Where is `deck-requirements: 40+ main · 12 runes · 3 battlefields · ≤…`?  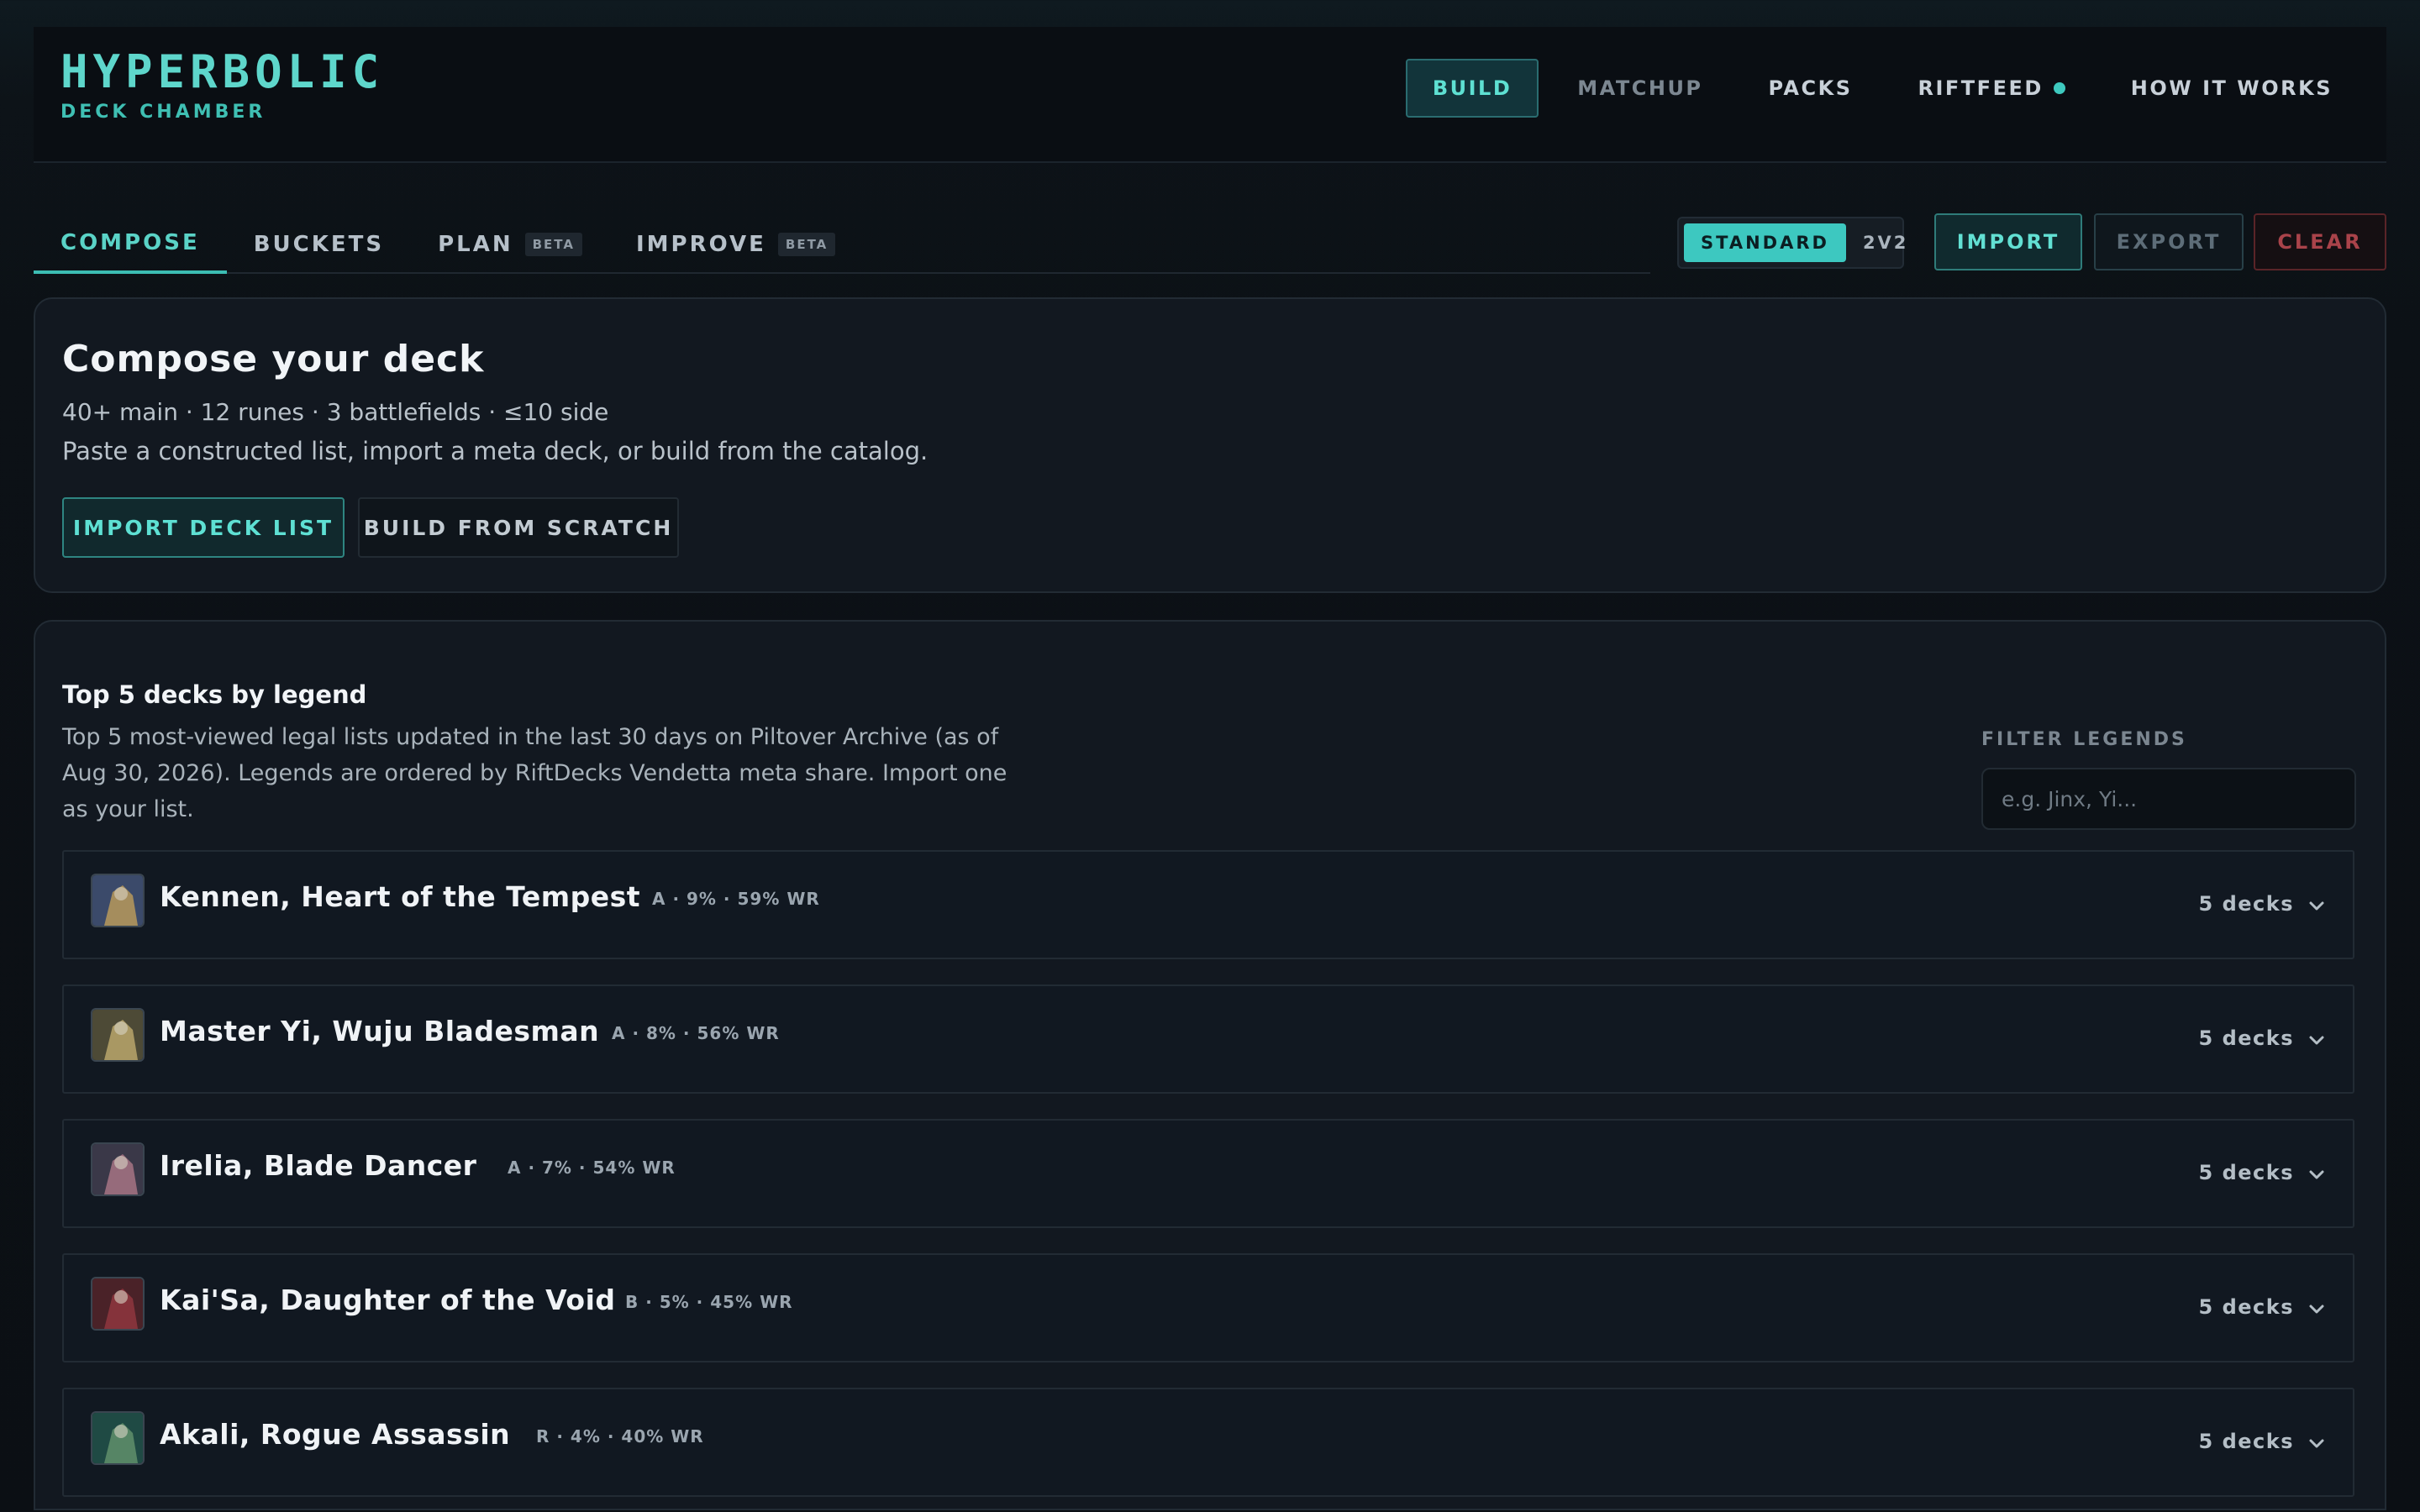
deck-requirements: 40+ main · 12 runes · 3 battlefields · ≤… is located at coordinates (336, 412).